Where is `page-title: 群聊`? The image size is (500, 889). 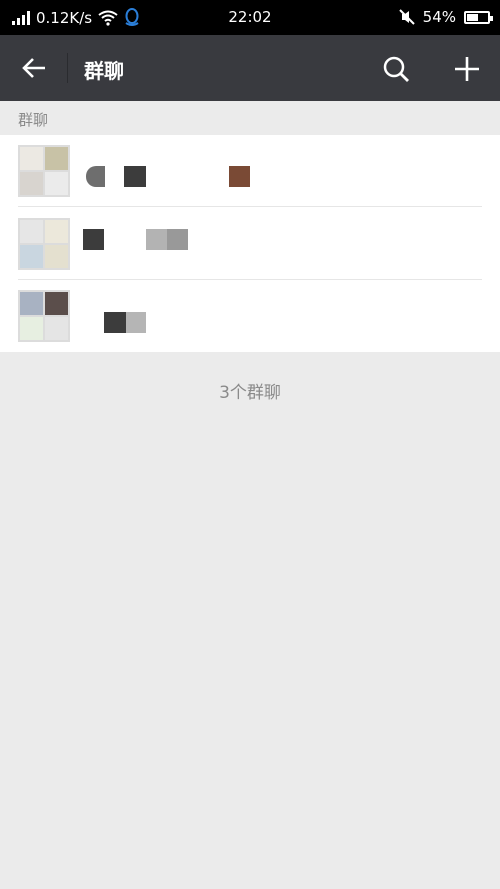
page-title: 群聊 is located at coordinates (104, 71).